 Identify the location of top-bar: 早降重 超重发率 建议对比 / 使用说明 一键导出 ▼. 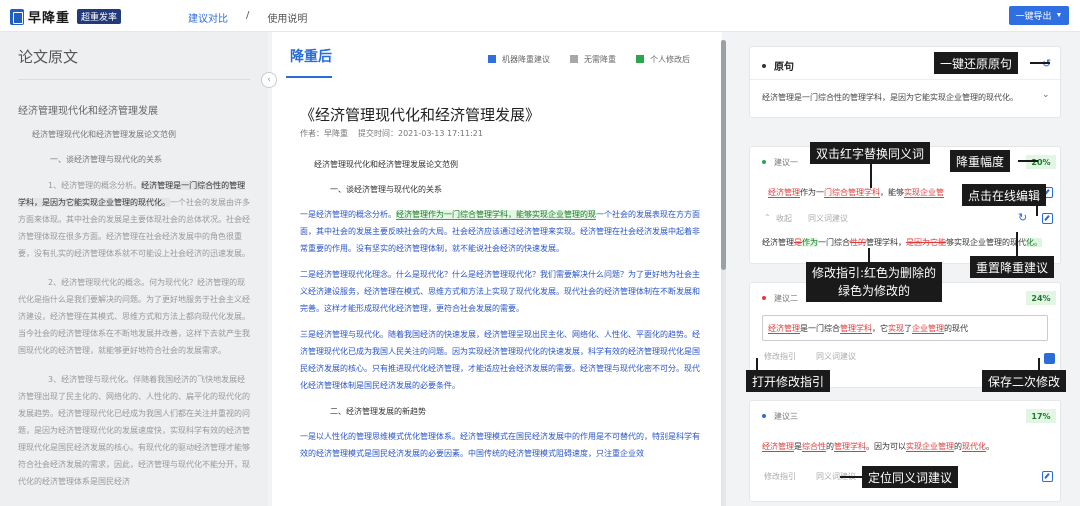
(540, 16).